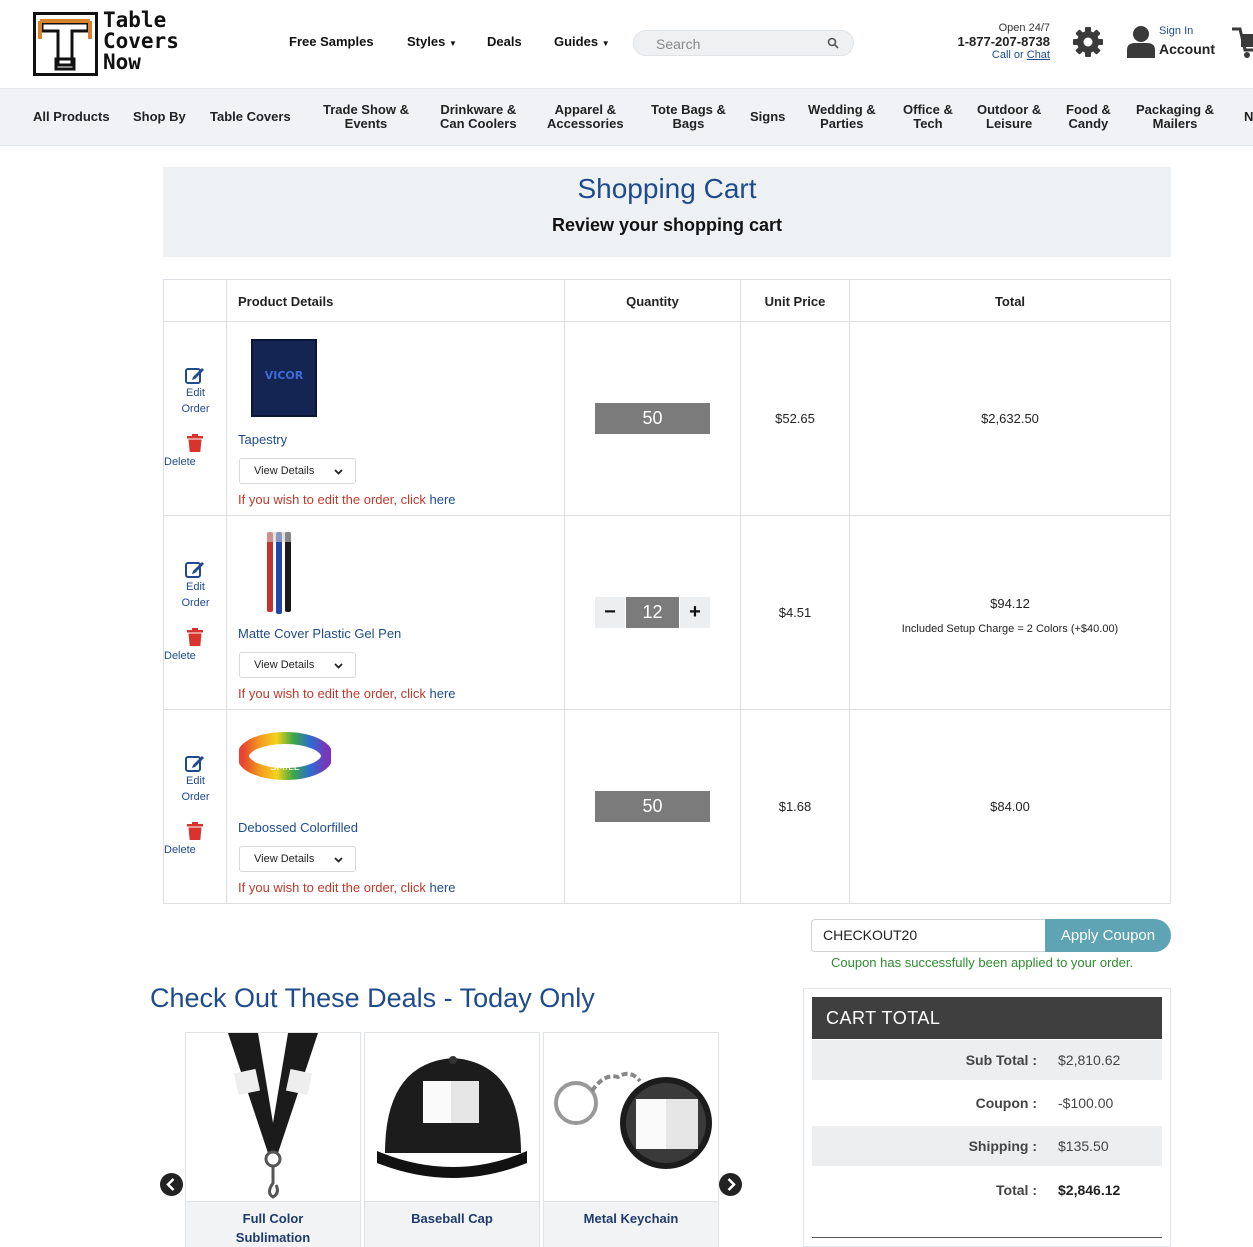 This screenshot has width=1253, height=1247. What do you see at coordinates (298, 827) in the screenshot?
I see `product-name-link: Debossed Colorfilled` at bounding box center [298, 827].